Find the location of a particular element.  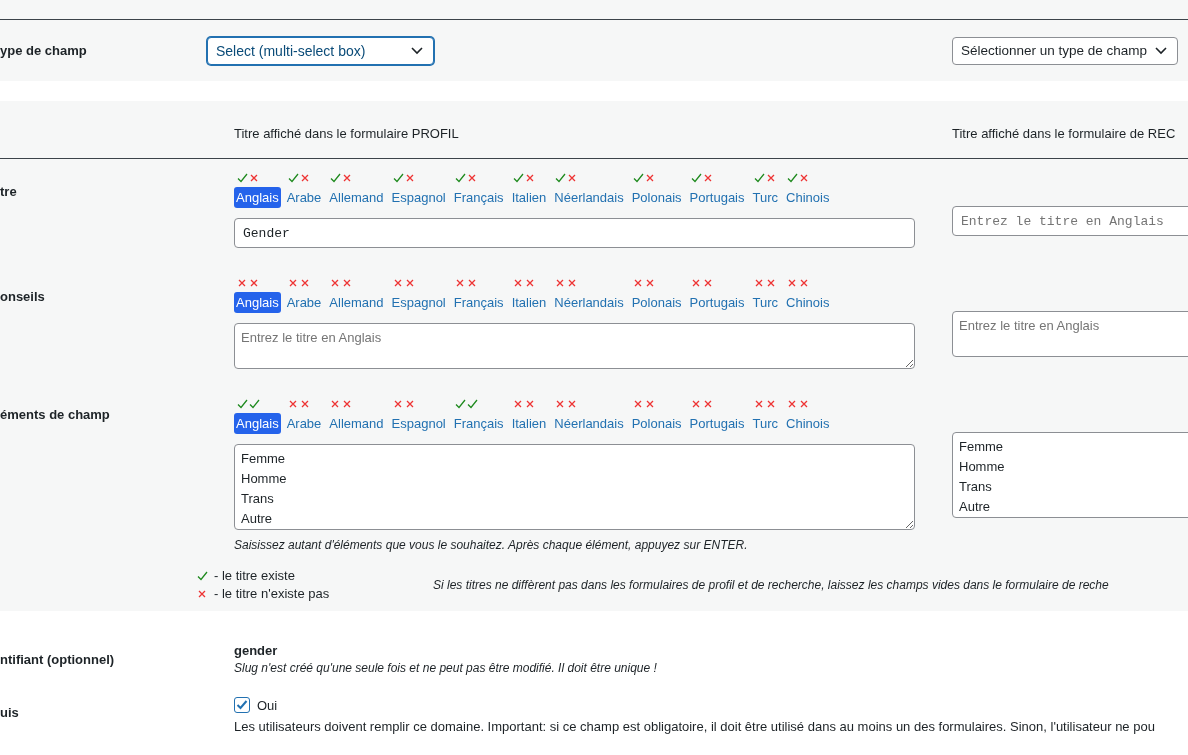

field-type-select: Sélectionner un type de champ is located at coordinates (1065, 50).